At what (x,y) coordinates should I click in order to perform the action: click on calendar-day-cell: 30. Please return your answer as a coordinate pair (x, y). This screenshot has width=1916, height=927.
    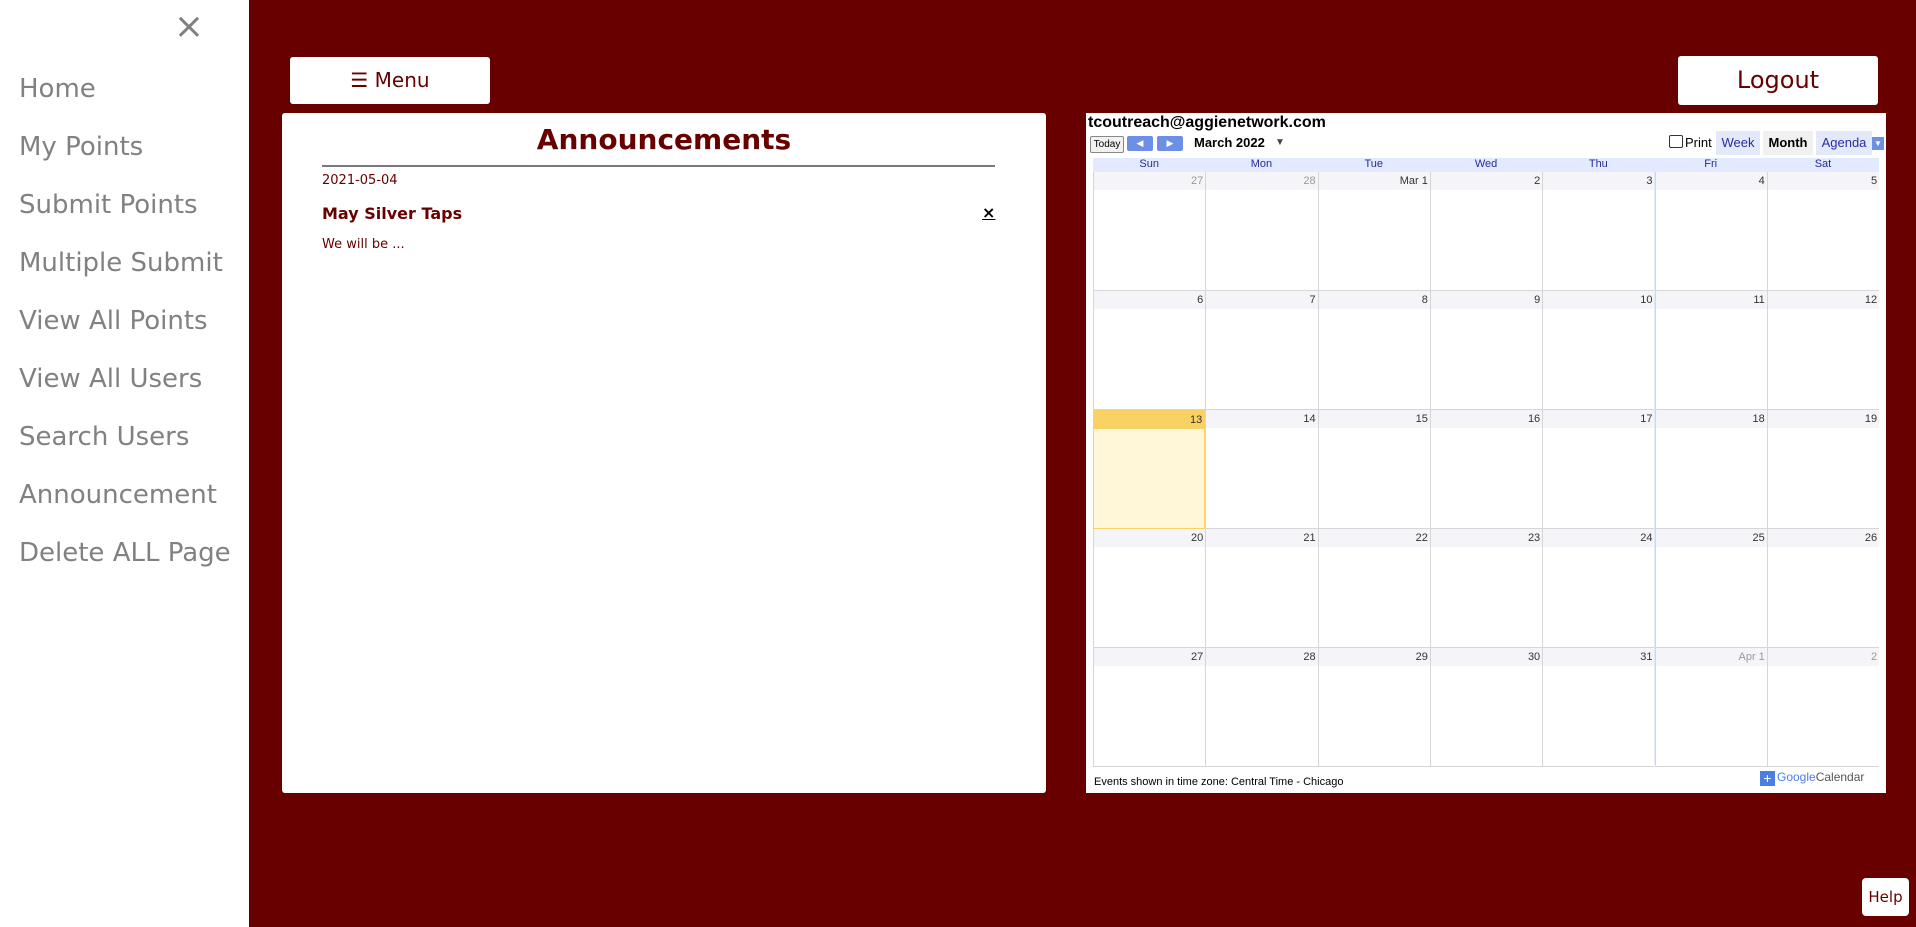
    Looking at the image, I should click on (1486, 707).